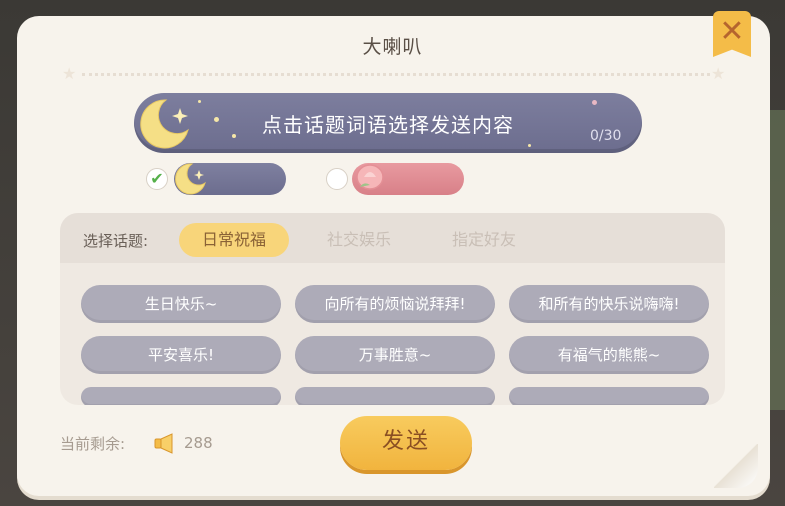 Image resolution: width=785 pixels, height=506 pixels. Describe the element at coordinates (181, 304) in the screenshot. I see `phrase-chip: 生日快乐~` at that location.